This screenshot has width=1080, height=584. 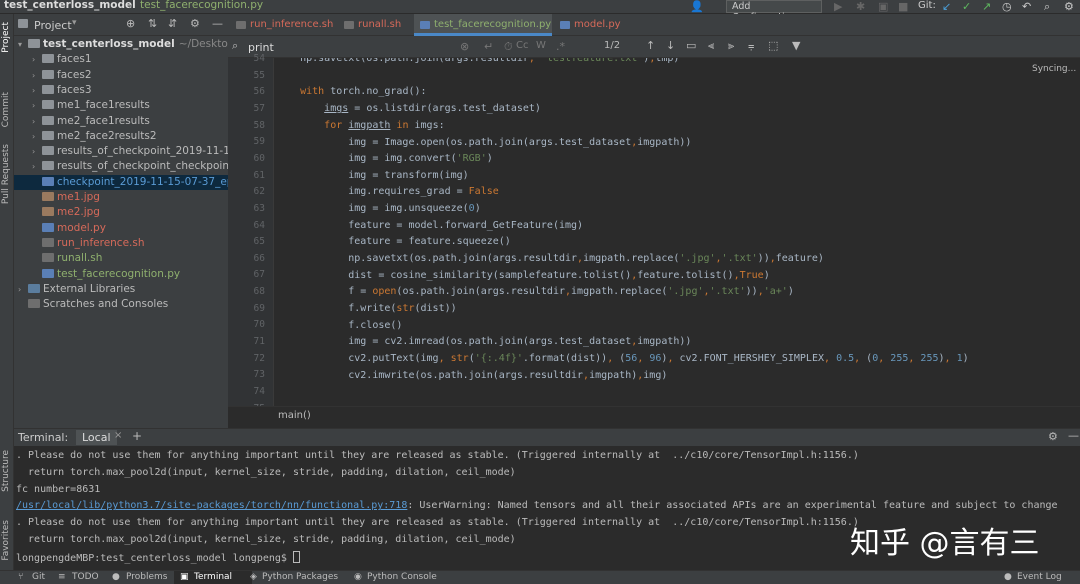 What do you see at coordinates (38, 577) in the screenshot?
I see `git-tool-button: Git` at bounding box center [38, 577].